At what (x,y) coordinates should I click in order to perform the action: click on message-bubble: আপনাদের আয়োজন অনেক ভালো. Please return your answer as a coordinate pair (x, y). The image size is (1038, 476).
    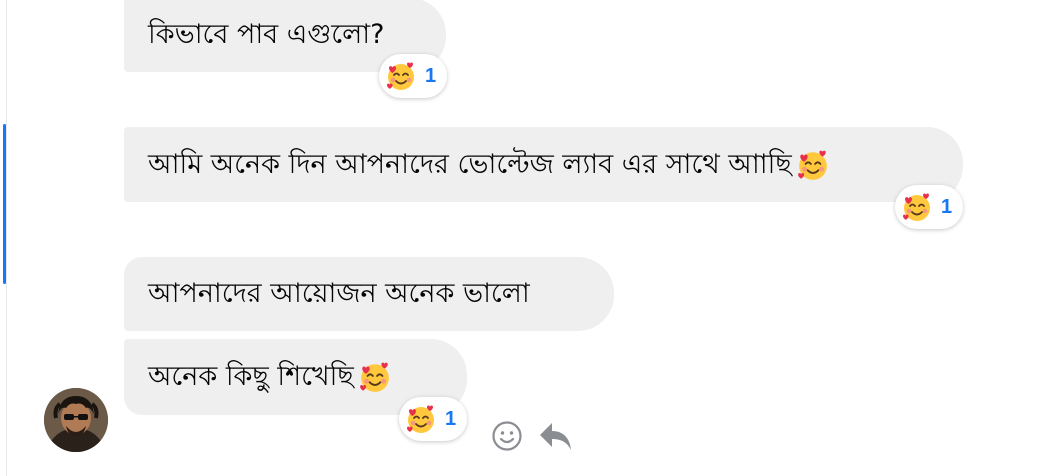
    Looking at the image, I should click on (369, 294).